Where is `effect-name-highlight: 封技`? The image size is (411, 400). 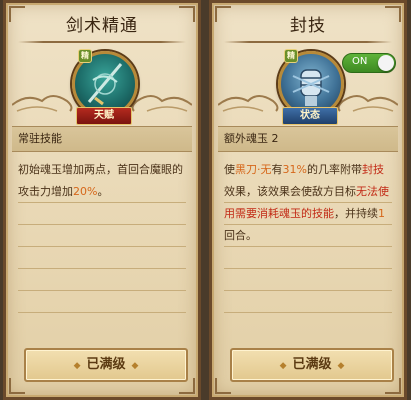
effect-name-highlight: 封技 is located at coordinates (372, 169).